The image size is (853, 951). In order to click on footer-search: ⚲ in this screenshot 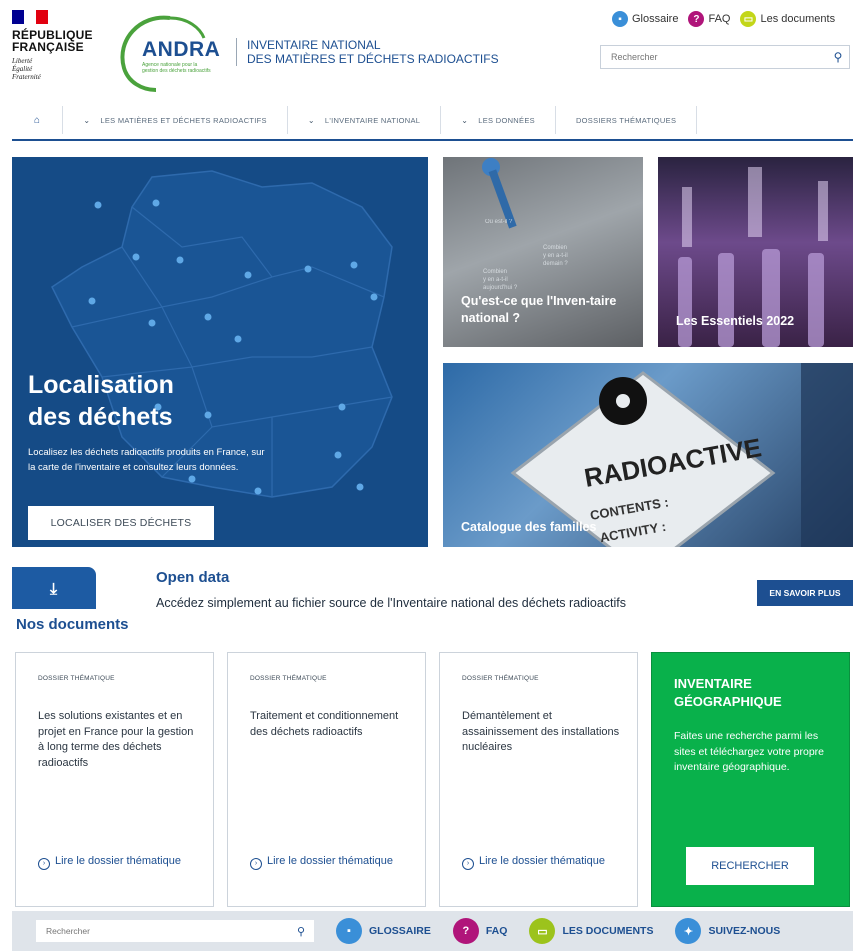, I will do `click(175, 931)`.